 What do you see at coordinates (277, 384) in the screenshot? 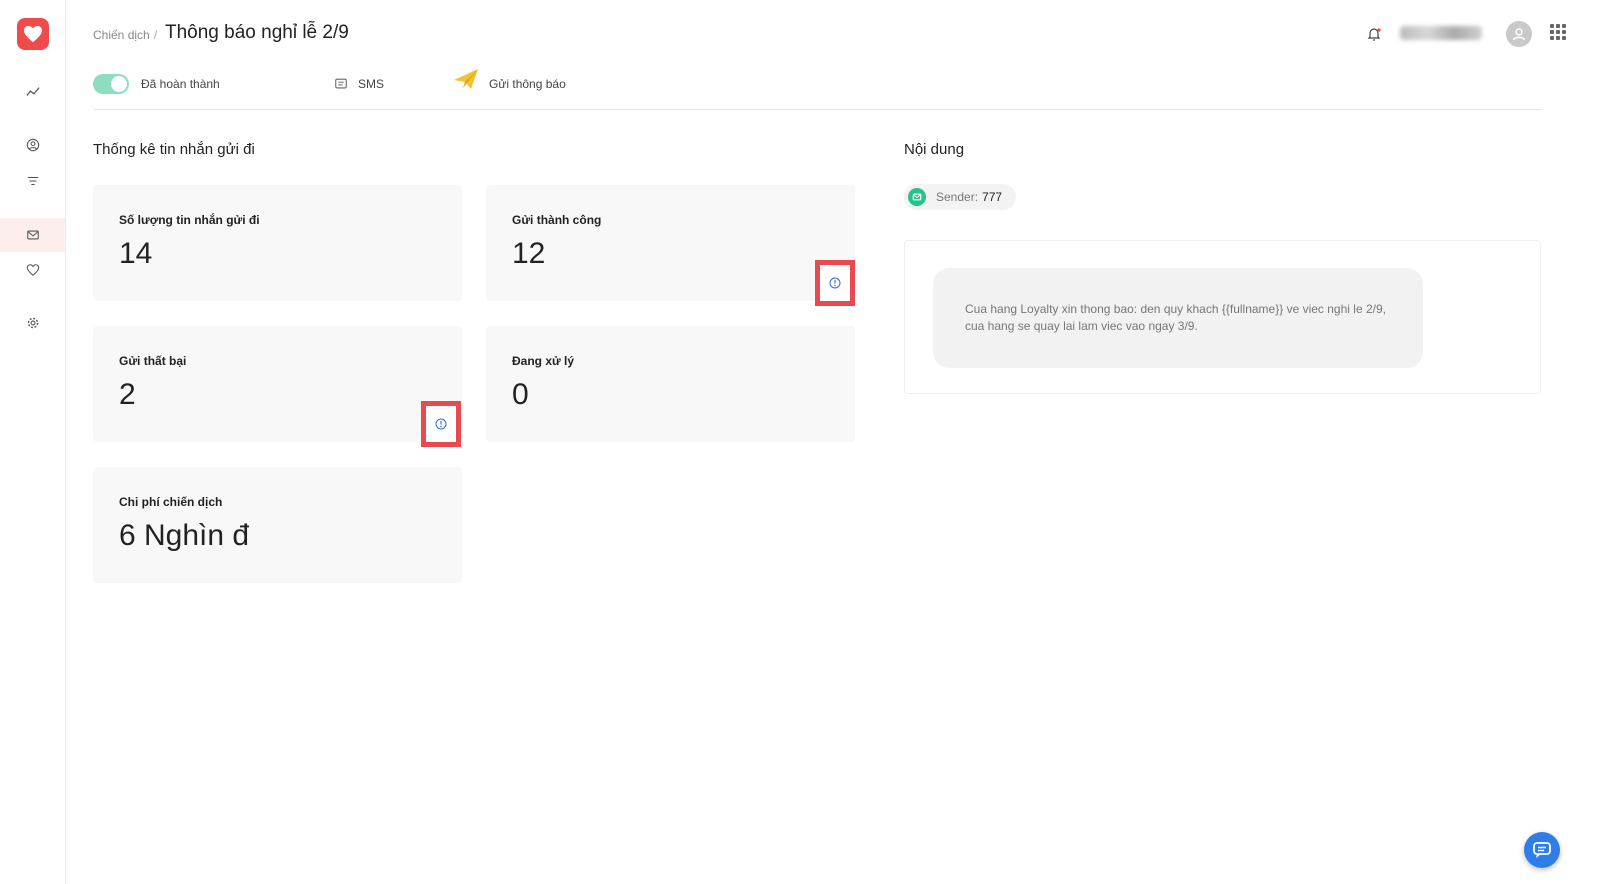
I see `stat-card-failed: Gửi thất bại 2` at bounding box center [277, 384].